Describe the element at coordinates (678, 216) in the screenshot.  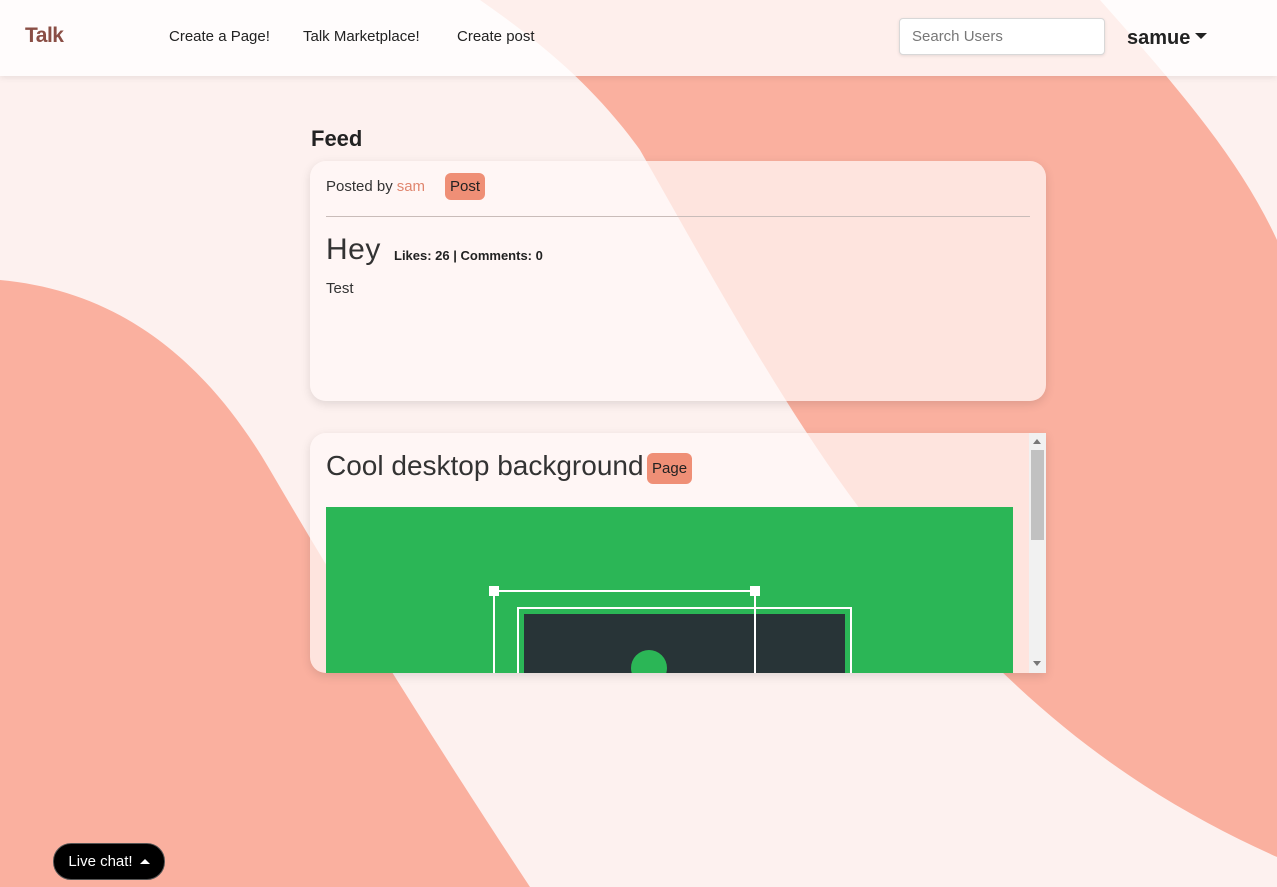
I see `card-divider` at that location.